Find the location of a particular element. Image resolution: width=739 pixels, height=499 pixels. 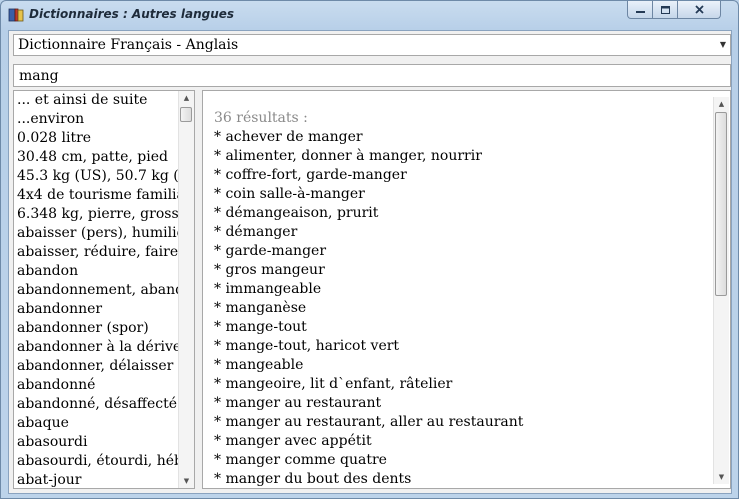

minimize-icon is located at coordinates (640, 11).